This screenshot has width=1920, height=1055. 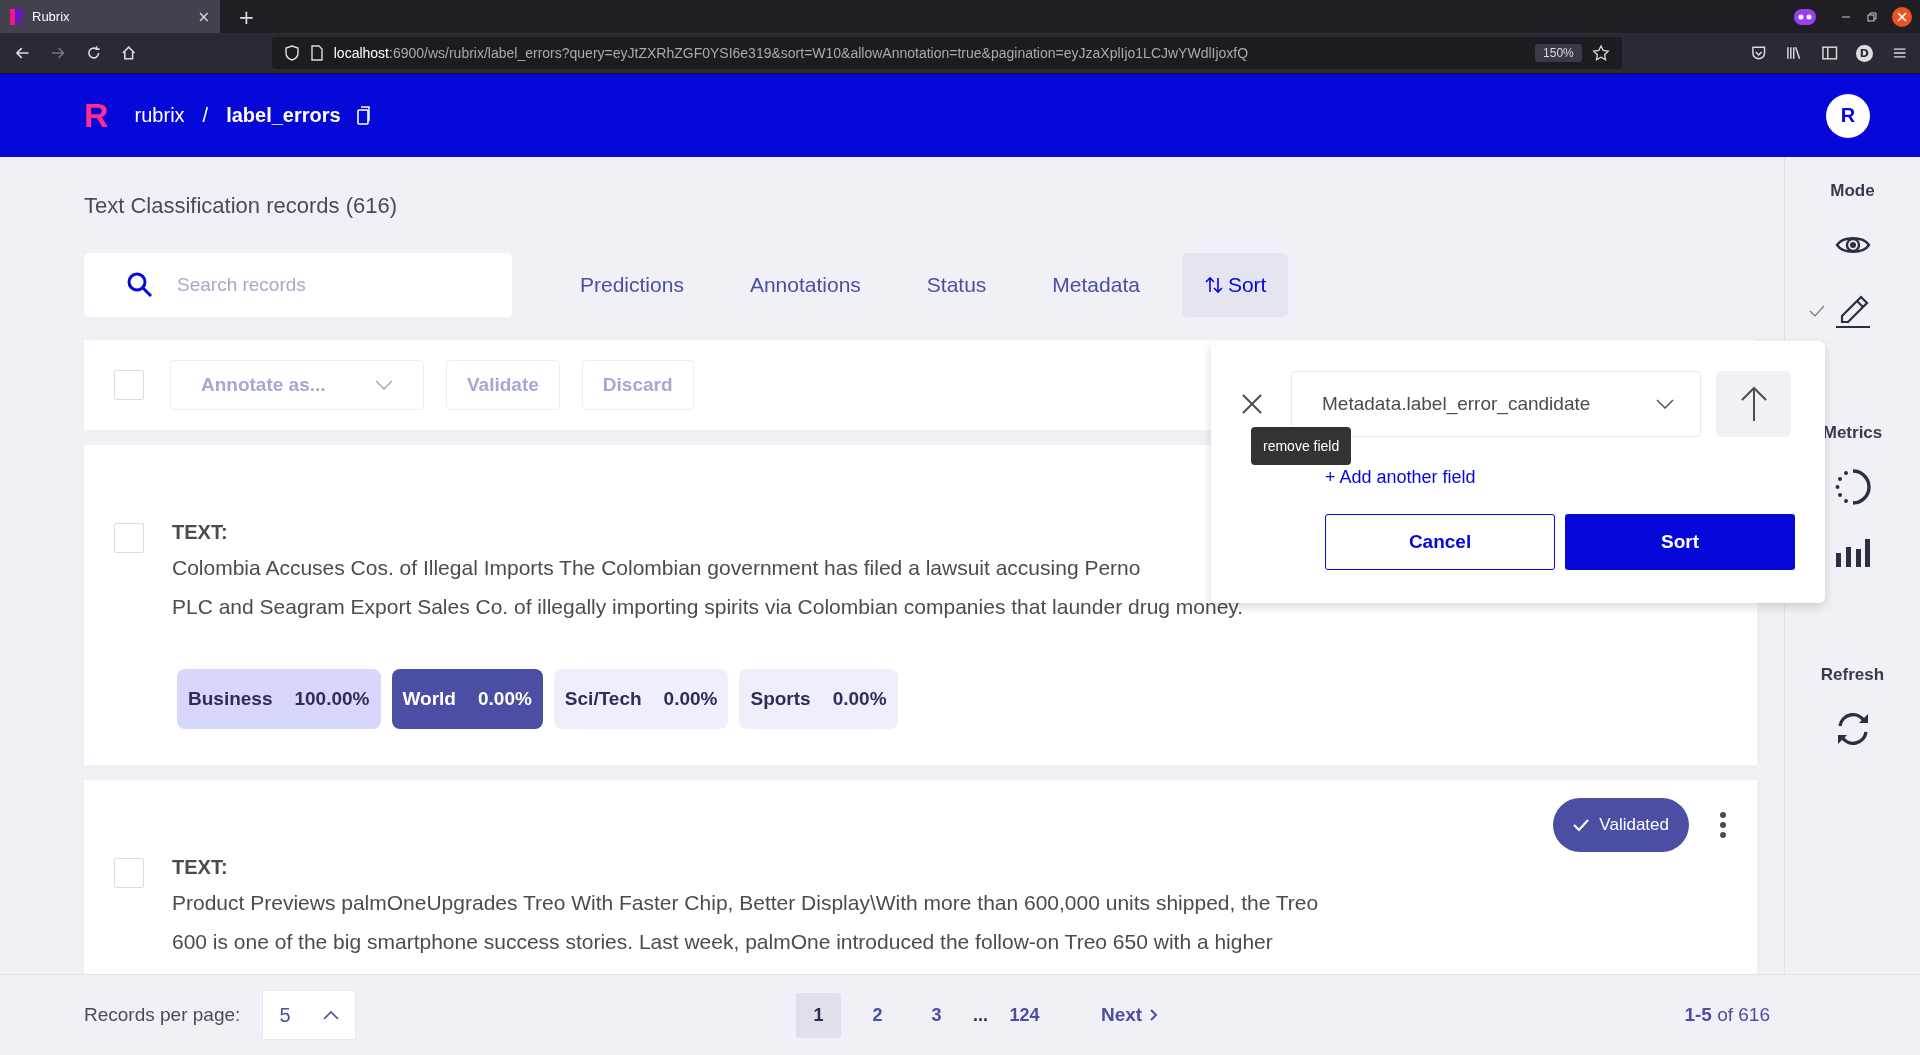 I want to click on new-tab-button: +, so click(x=246, y=16).